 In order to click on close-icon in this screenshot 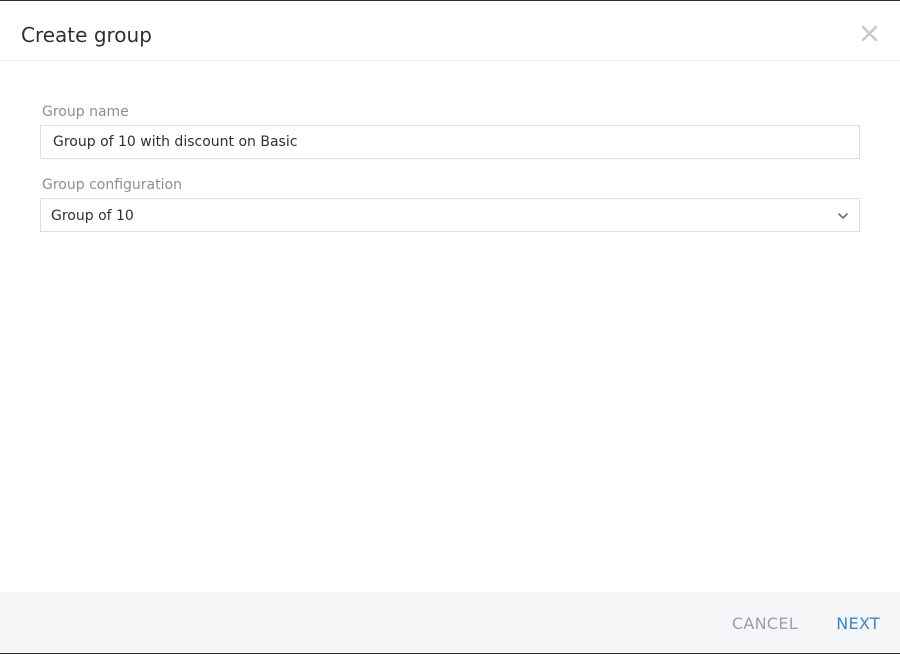, I will do `click(870, 34)`.